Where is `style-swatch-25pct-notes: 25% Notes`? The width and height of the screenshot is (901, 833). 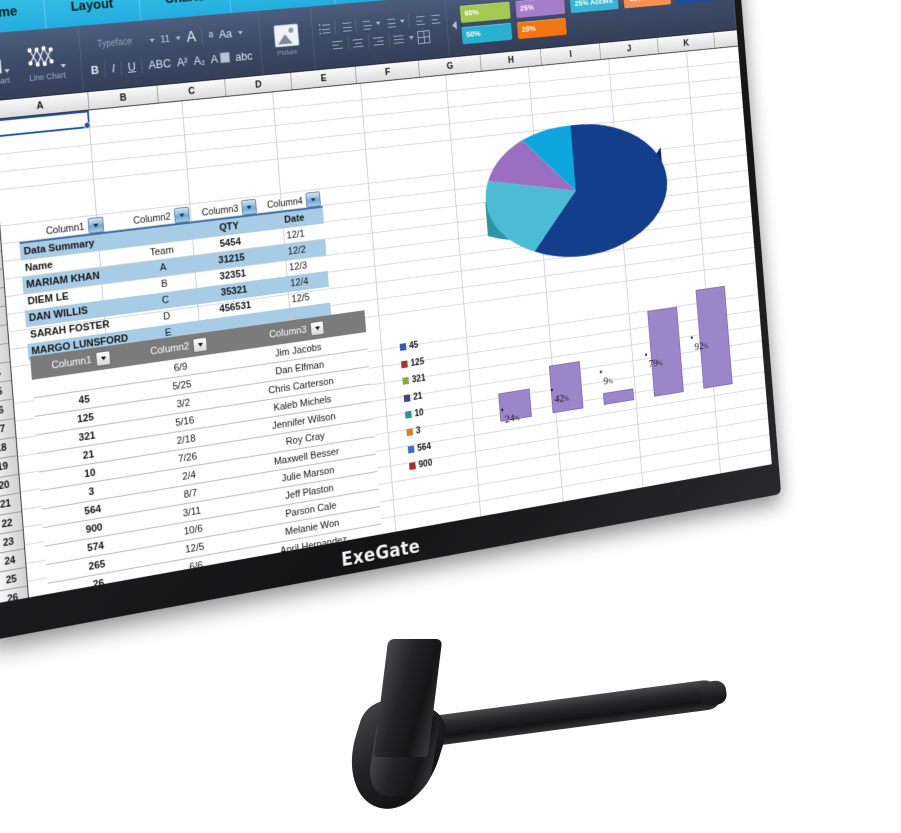
style-swatch-25pct-notes: 25% Notes is located at coordinates (646, 4).